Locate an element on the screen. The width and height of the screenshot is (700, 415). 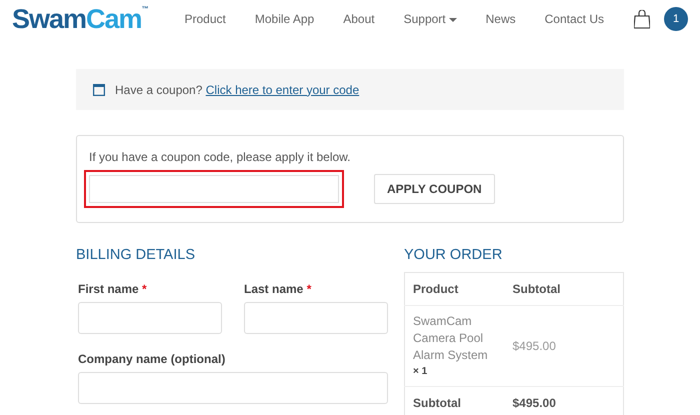
price-text: $495.00 is located at coordinates (534, 346).